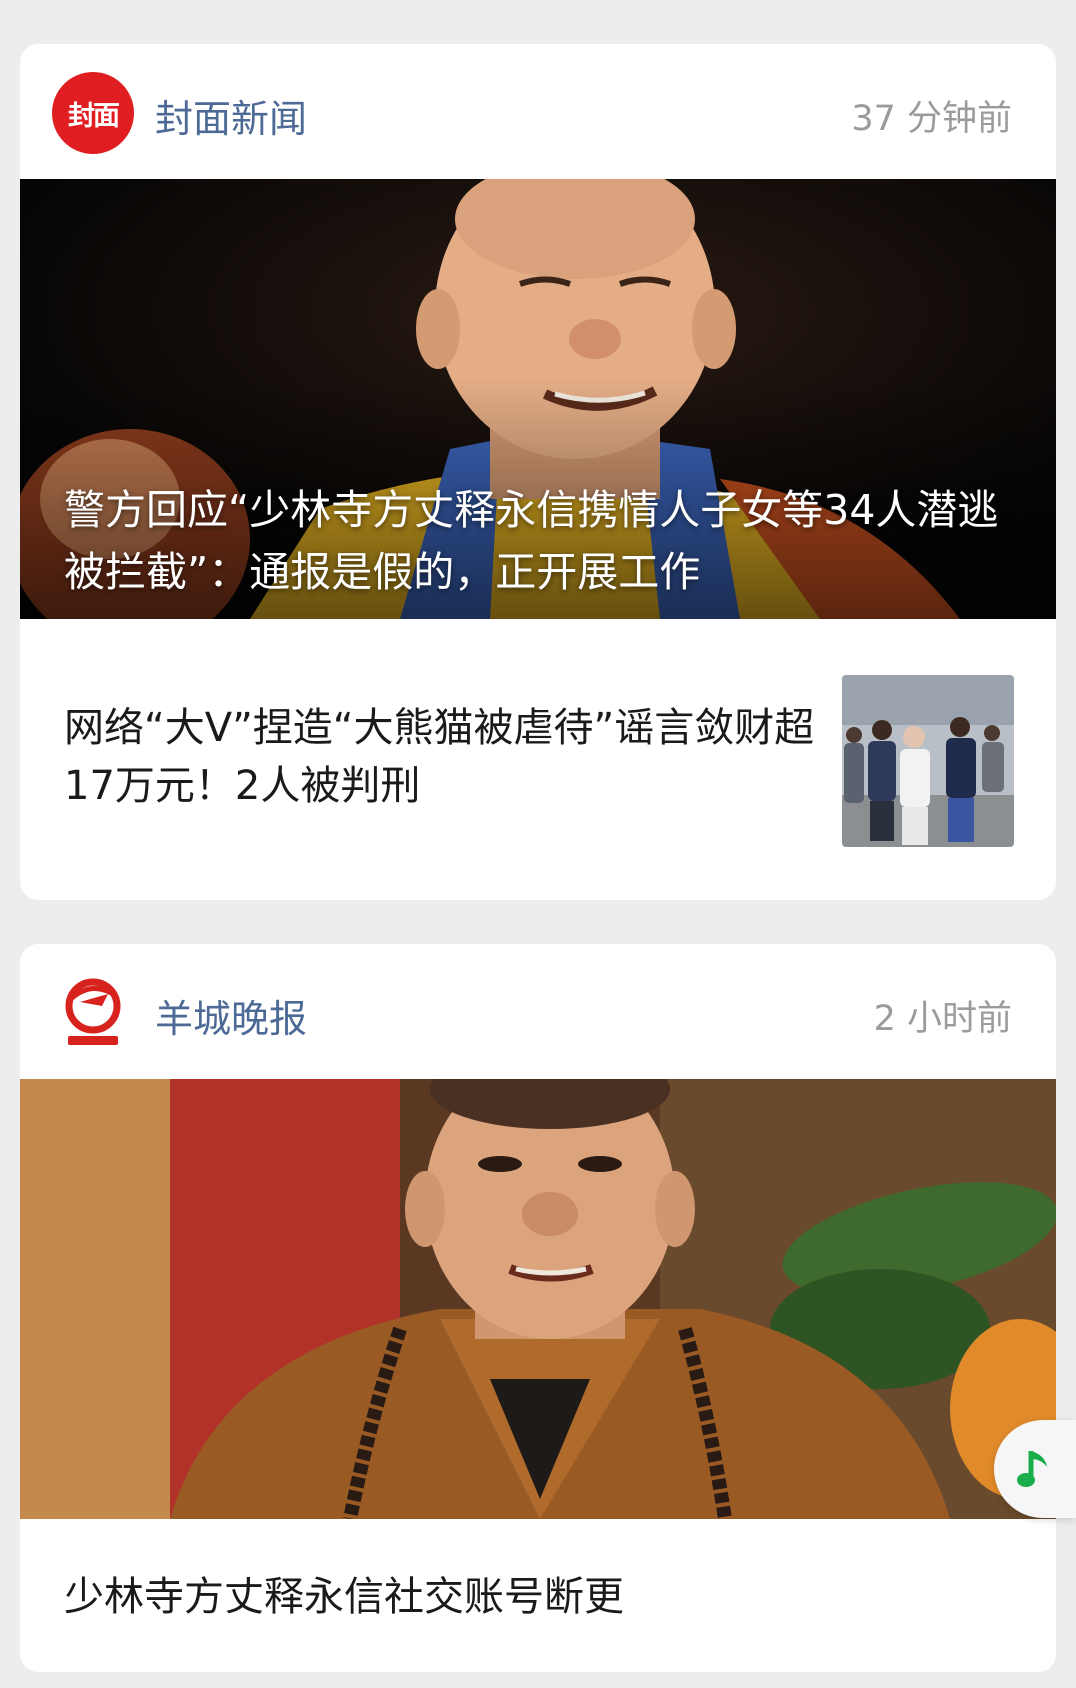 This screenshot has height=1688, width=1076. What do you see at coordinates (344, 1597) in the screenshot?
I see `article-title: 少林寺方丈释永信社交账号断更` at bounding box center [344, 1597].